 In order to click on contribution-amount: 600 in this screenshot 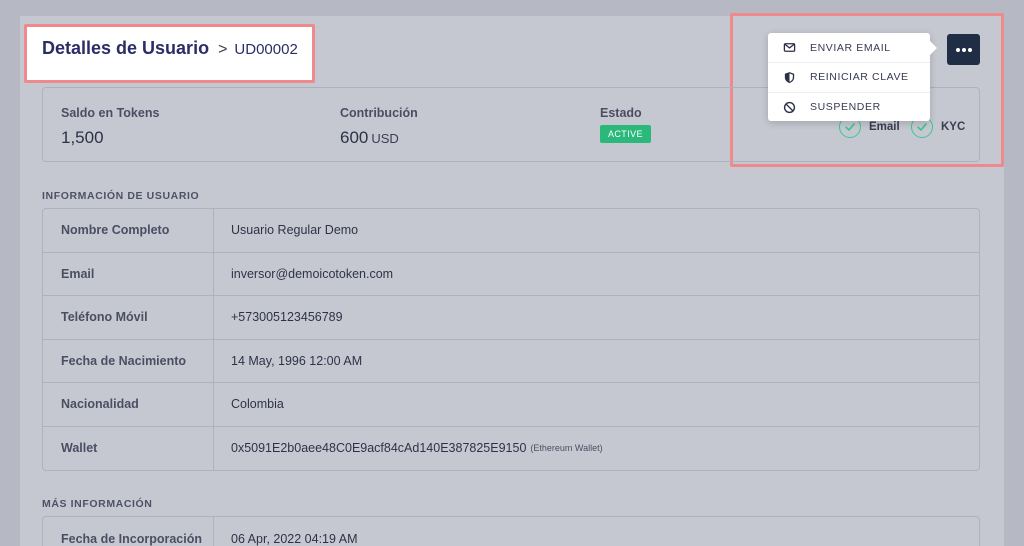, I will do `click(354, 137)`.